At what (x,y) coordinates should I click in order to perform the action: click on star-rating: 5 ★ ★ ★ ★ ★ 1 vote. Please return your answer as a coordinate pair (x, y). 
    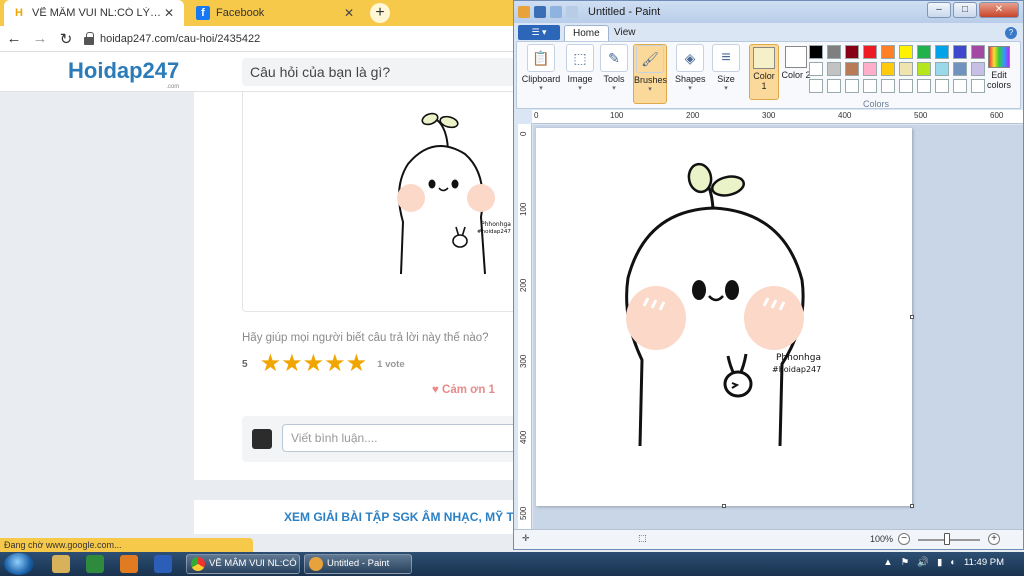
    Looking at the image, I should click on (323, 364).